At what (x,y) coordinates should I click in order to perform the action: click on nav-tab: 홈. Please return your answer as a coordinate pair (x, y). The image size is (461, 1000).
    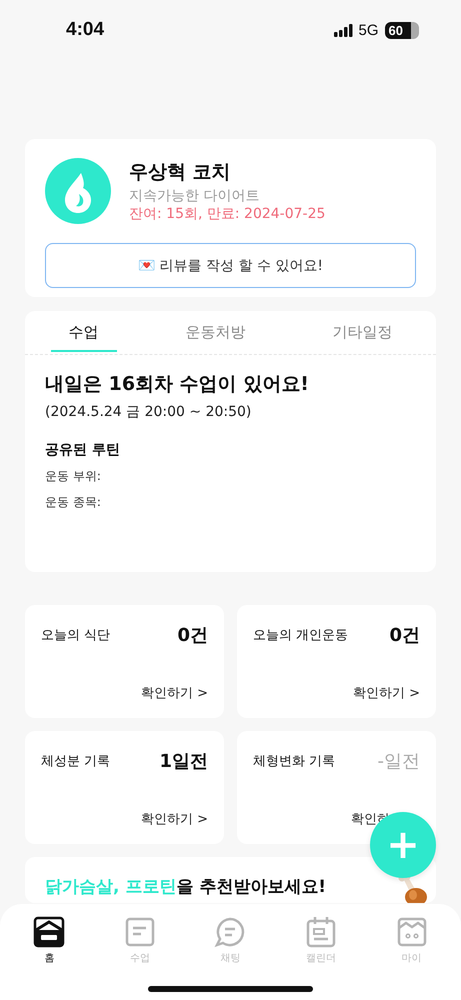
    Looking at the image, I should click on (49, 944).